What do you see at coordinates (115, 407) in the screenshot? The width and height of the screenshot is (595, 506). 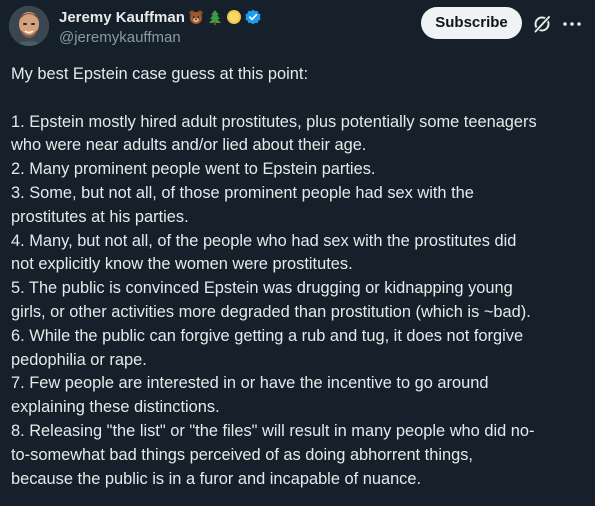 I see `tweet-line: explaining these distinctions.` at bounding box center [115, 407].